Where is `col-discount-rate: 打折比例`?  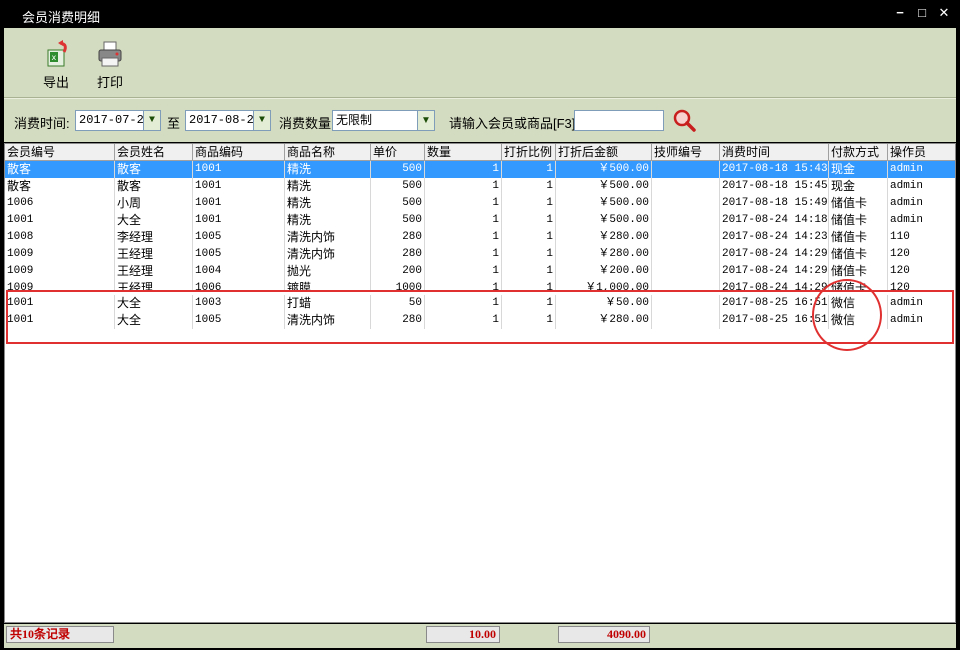 col-discount-rate: 打折比例 is located at coordinates (529, 152).